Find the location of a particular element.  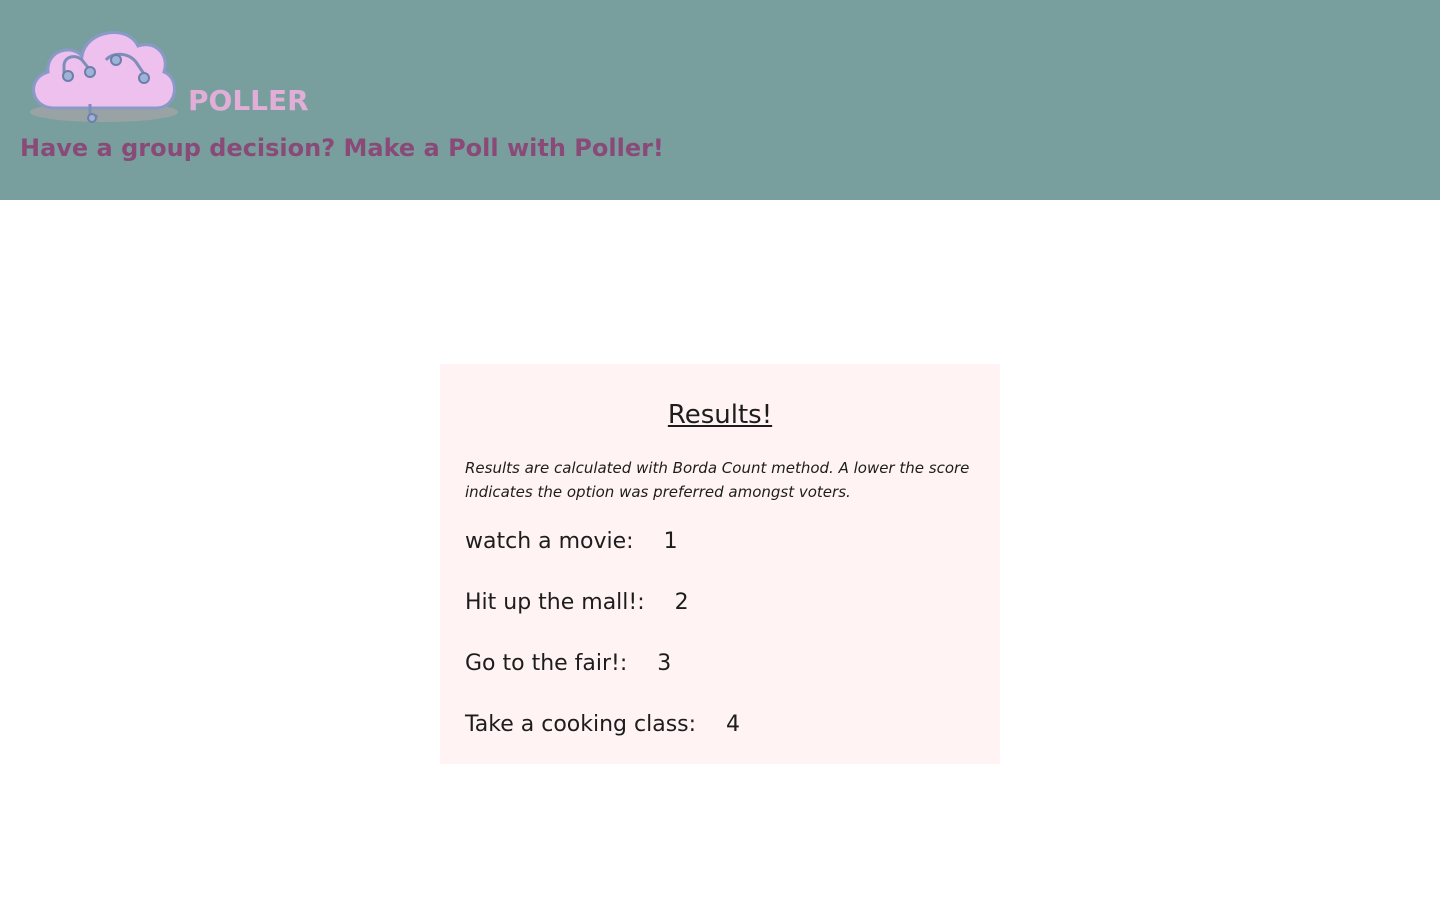

result-label: Go to the fair!: is located at coordinates (546, 663).